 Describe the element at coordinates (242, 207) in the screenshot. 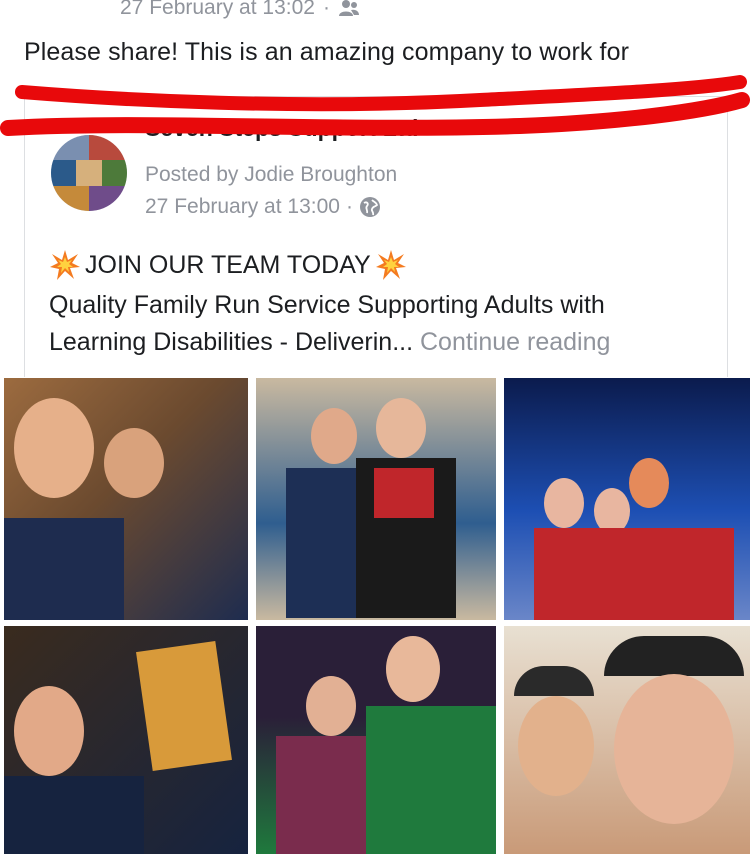

I see `shared-post-timestamp: 27 February at 13:00` at that location.